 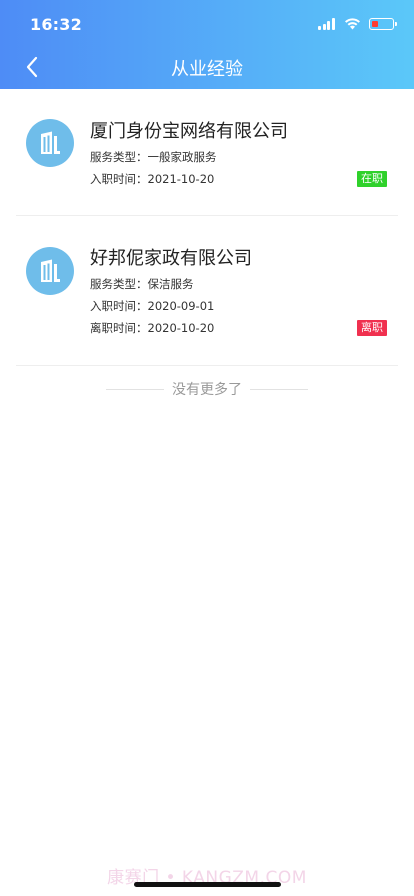 I want to click on service-type-row: 服务类型：一般家政服务, so click(x=153, y=157).